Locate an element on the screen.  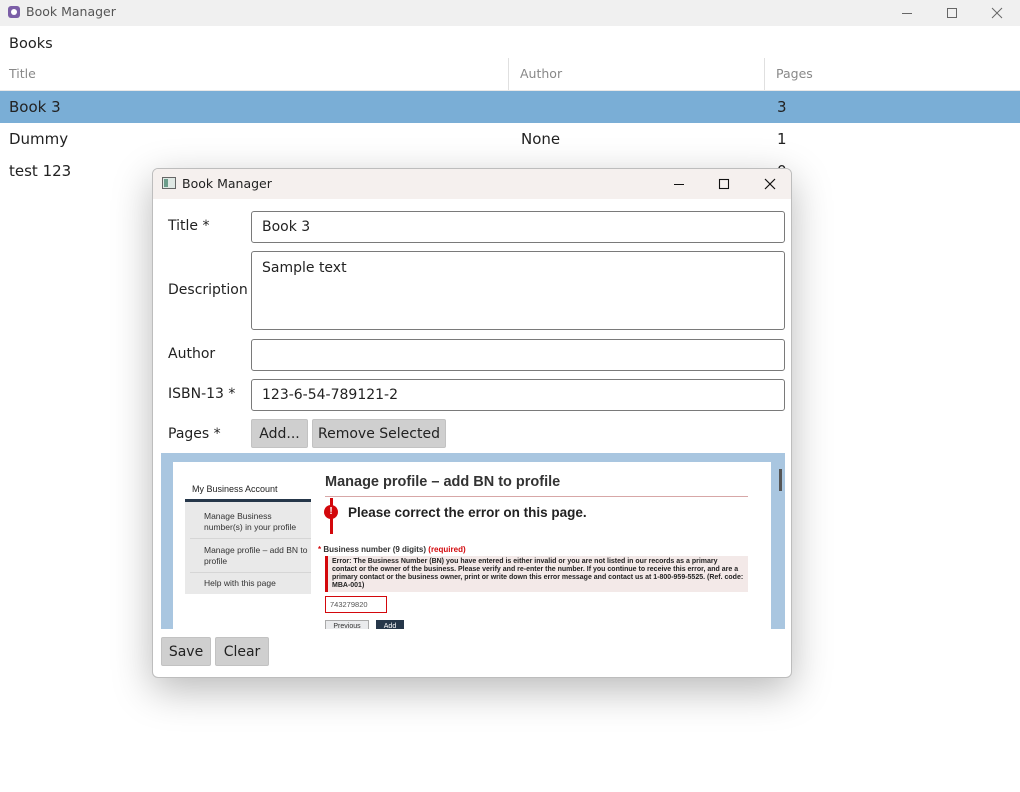
dialog-window-icon is located at coordinates (169, 183).